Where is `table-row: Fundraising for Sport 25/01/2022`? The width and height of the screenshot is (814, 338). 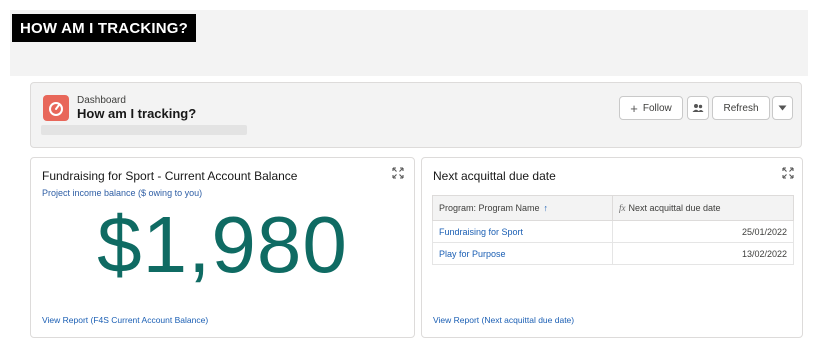 table-row: Fundraising for Sport 25/01/2022 is located at coordinates (613, 231).